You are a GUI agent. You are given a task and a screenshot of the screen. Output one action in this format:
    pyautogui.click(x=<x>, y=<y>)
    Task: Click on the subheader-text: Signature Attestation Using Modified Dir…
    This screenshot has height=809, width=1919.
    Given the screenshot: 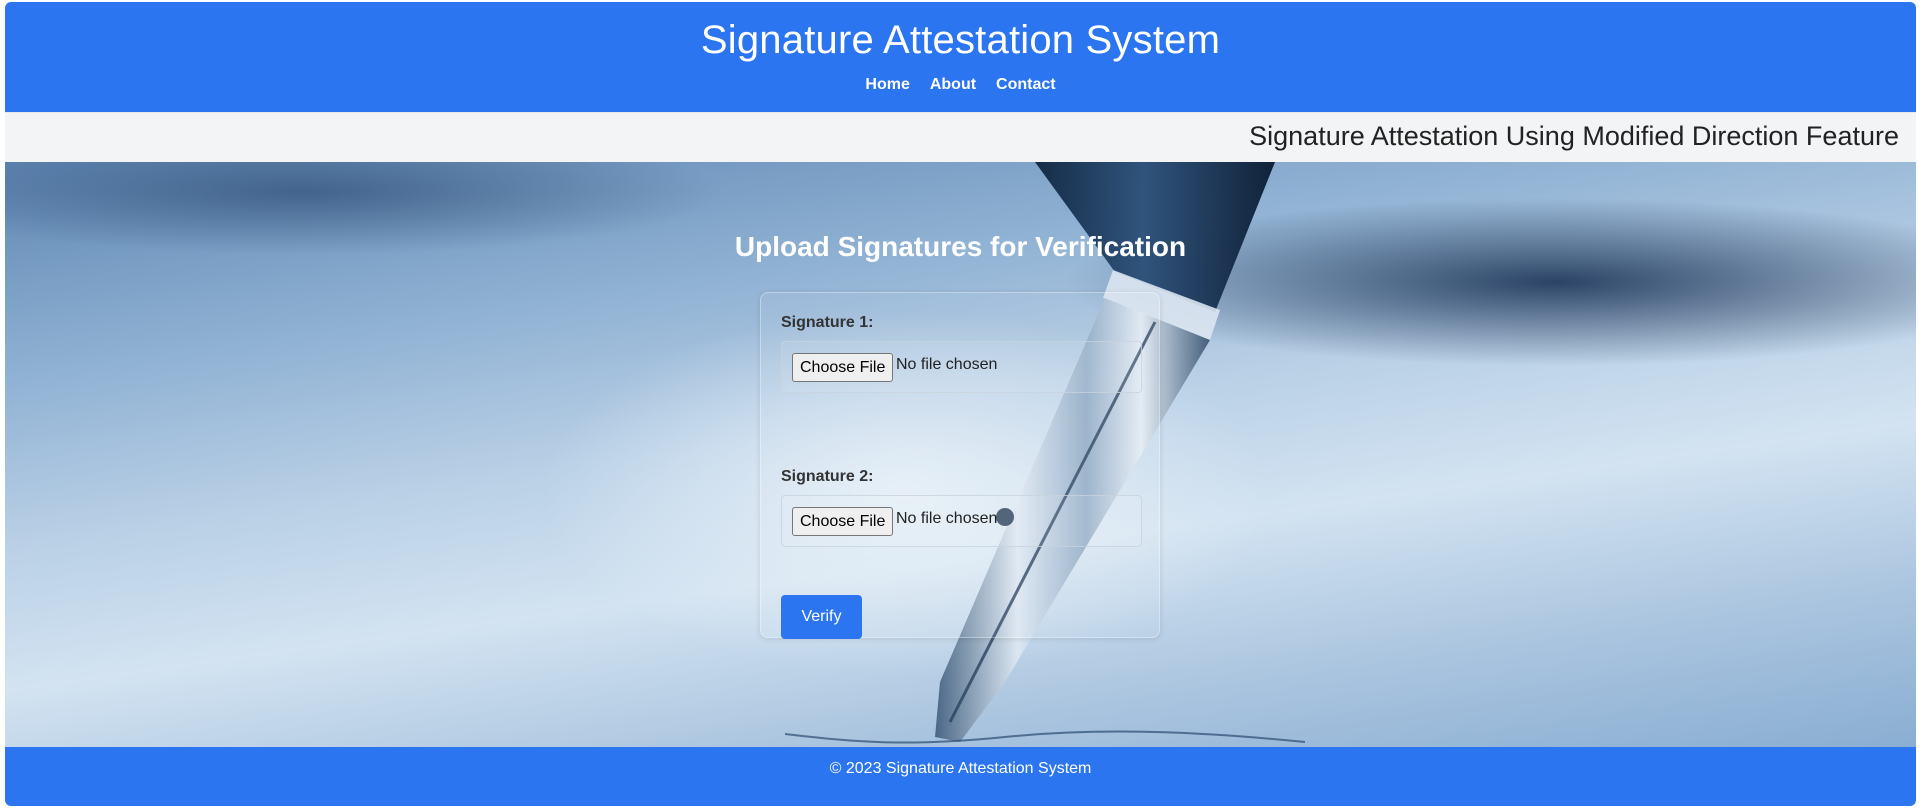 What is the action you would take?
    pyautogui.click(x=1574, y=136)
    